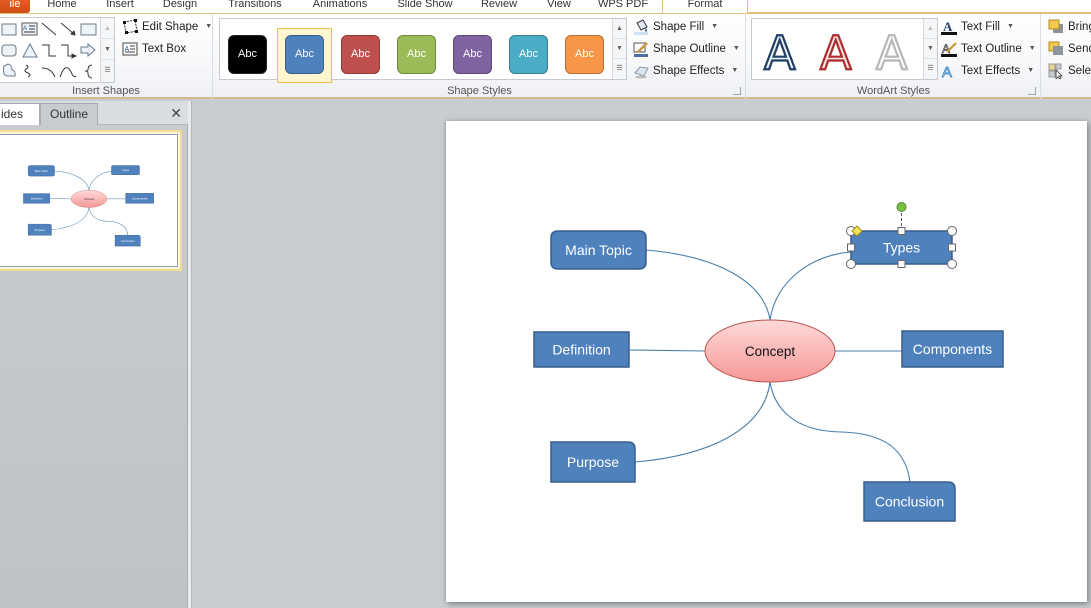 The image size is (1091, 608). I want to click on shape-effects-icon, so click(641, 71).